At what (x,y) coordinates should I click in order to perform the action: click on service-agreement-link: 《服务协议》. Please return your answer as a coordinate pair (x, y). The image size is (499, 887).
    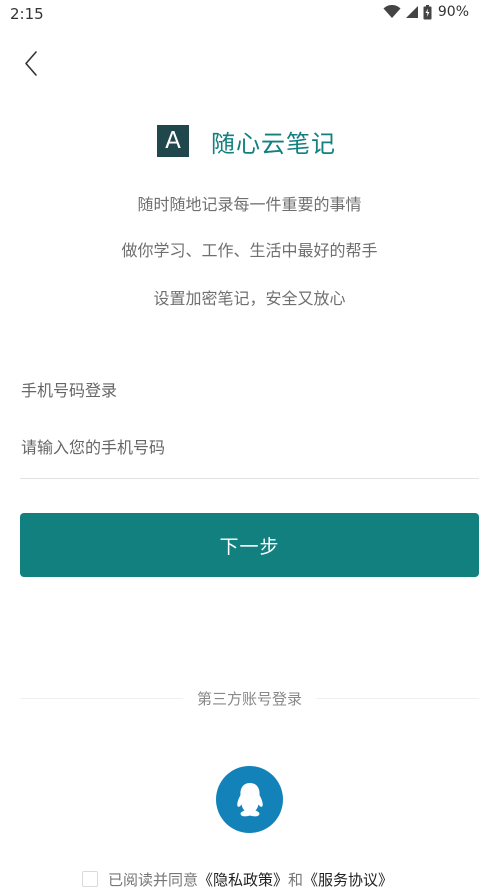
    Looking at the image, I should click on (348, 878).